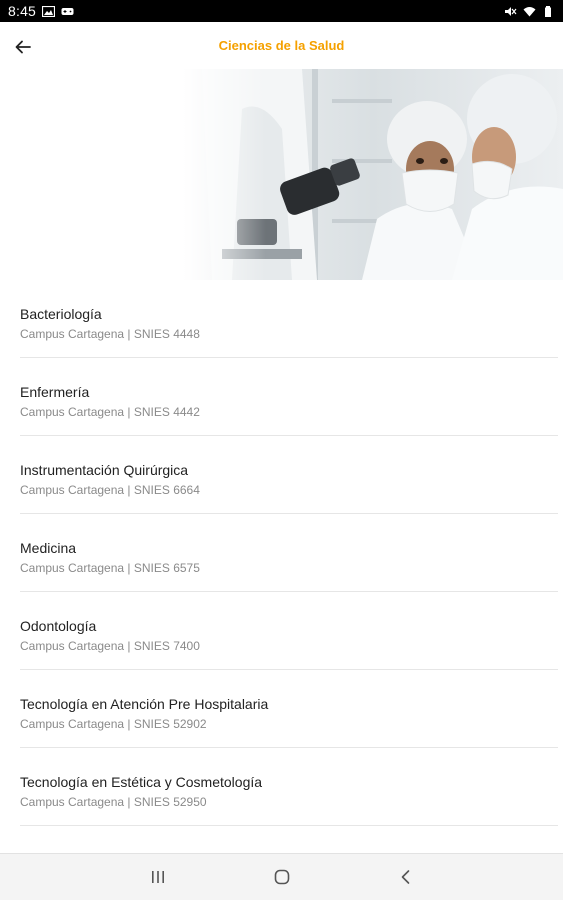 The image size is (563, 900). Describe the element at coordinates (61, 314) in the screenshot. I see `program-name: Bacteriología` at that location.